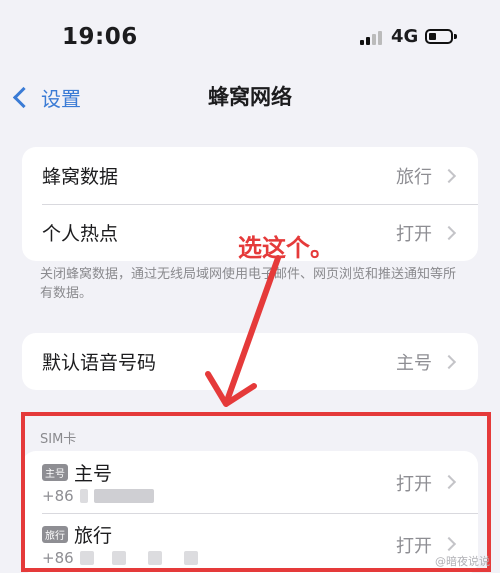  I want to click on row-default-voice-line: 默认语音号码 主号, so click(250, 361).